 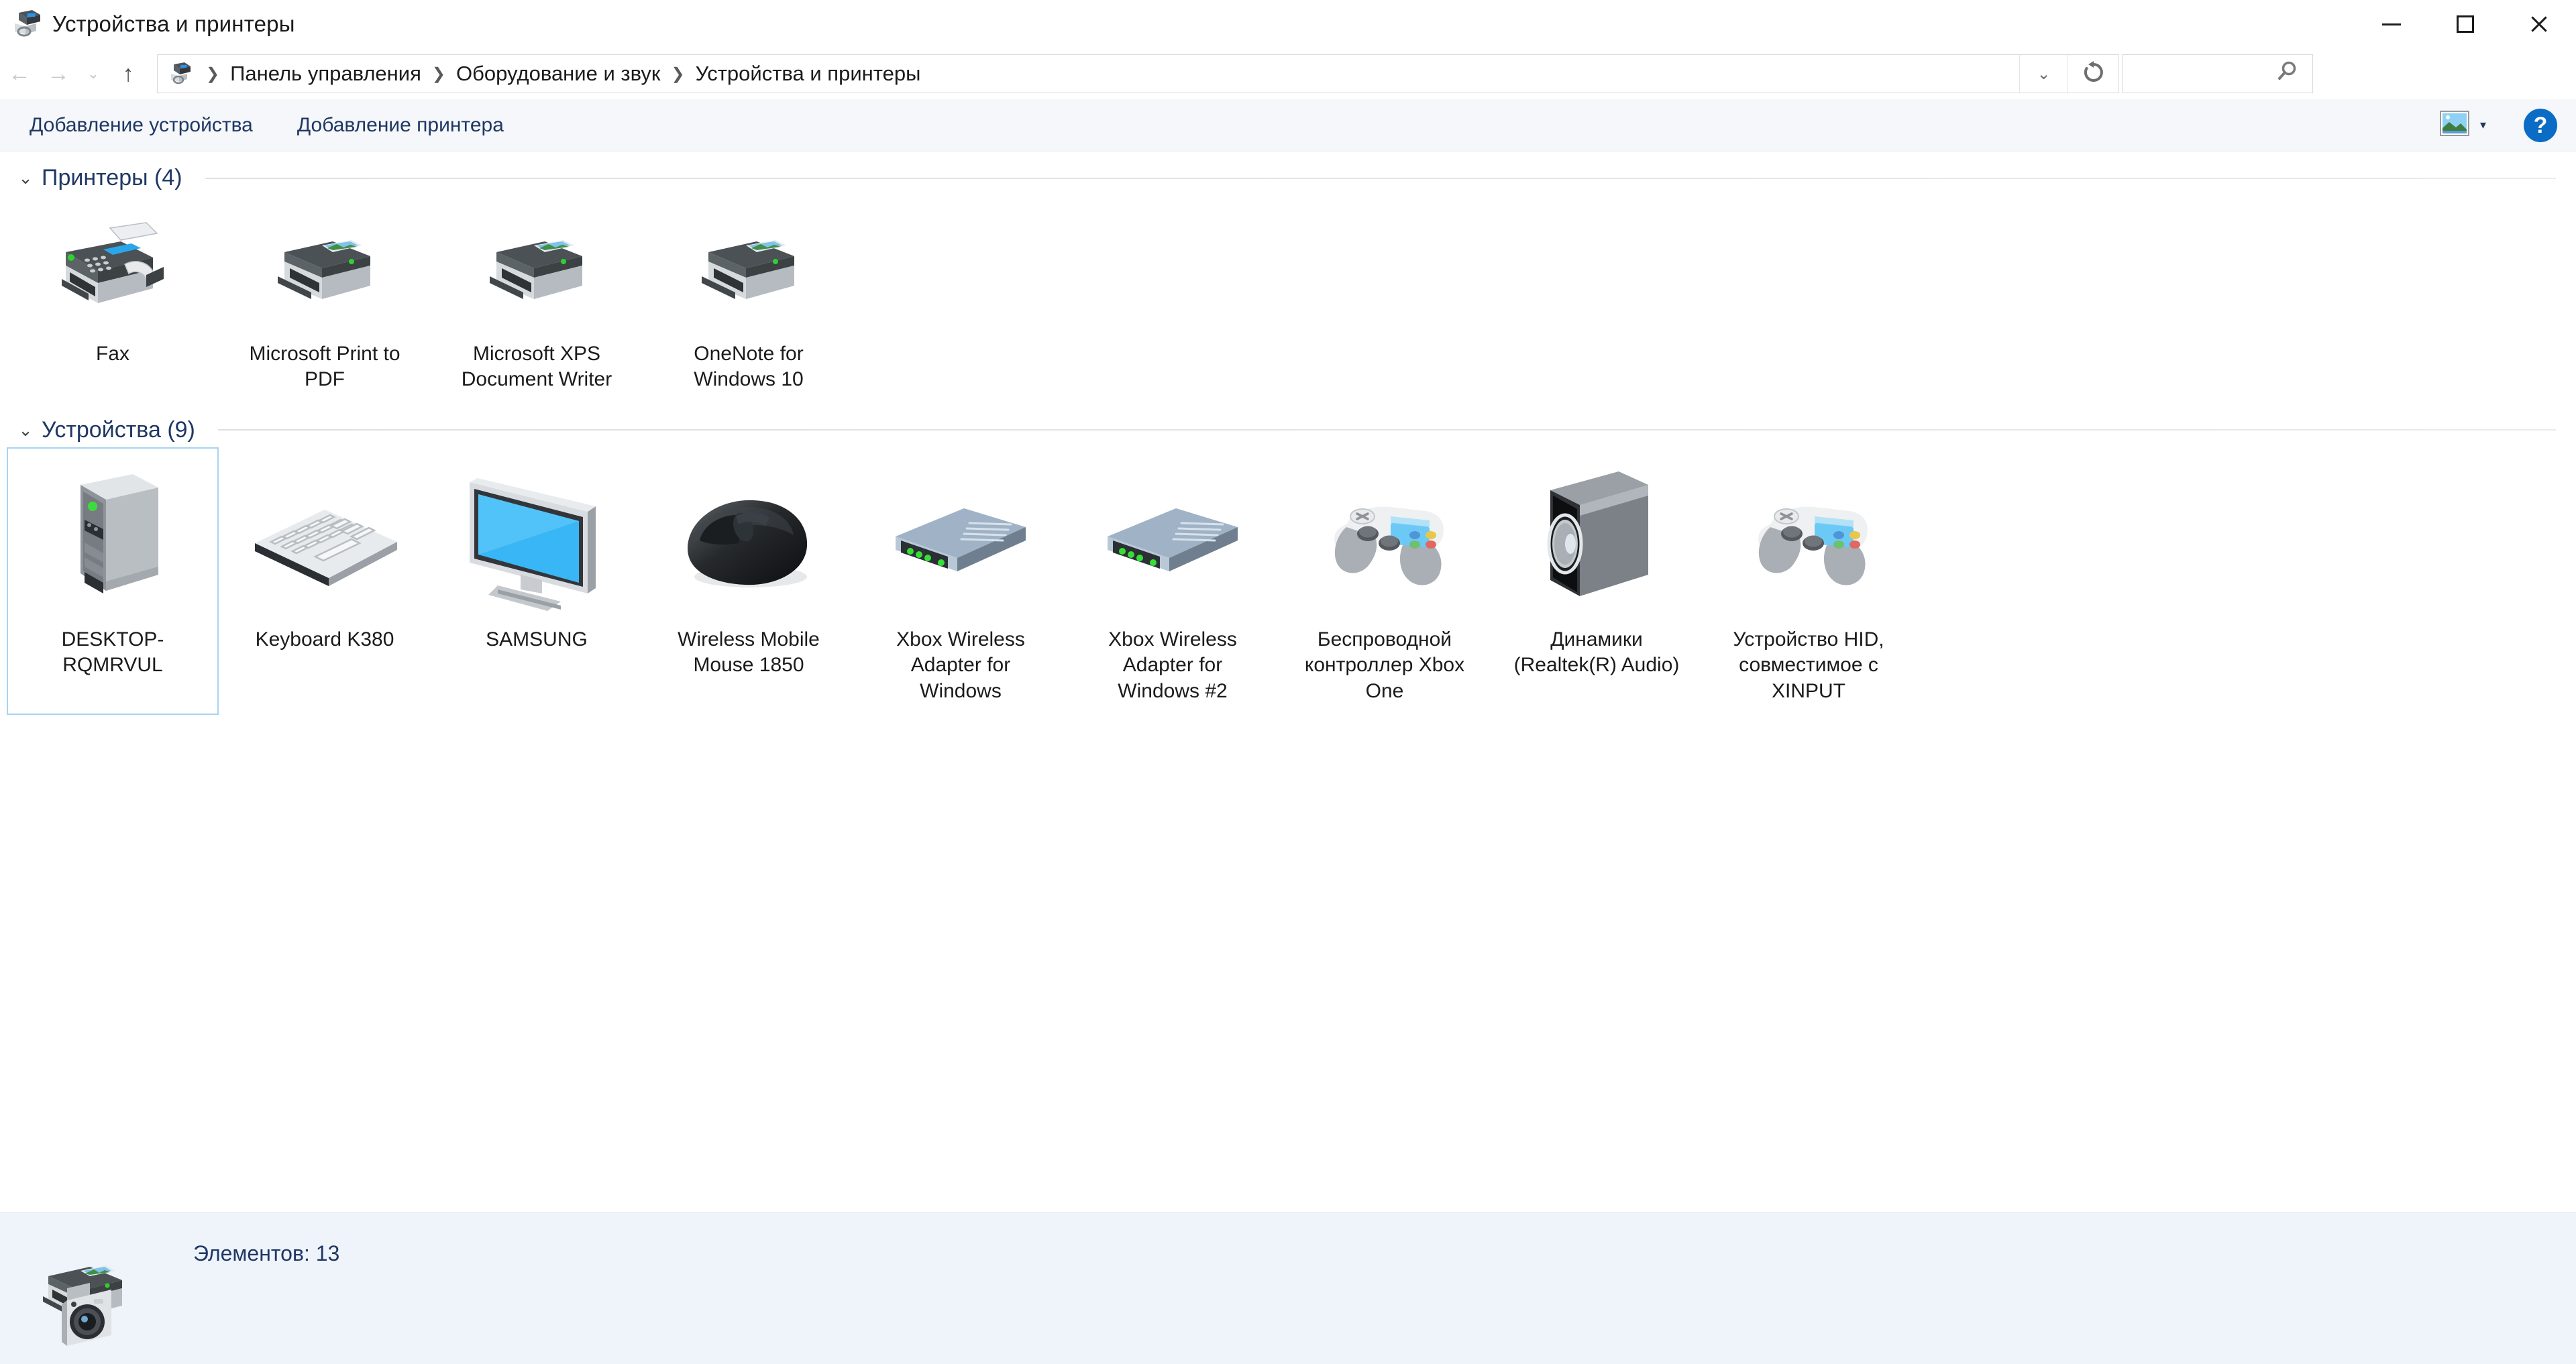 I want to click on device-tile-monitor: SAMSUNG, so click(x=537, y=581).